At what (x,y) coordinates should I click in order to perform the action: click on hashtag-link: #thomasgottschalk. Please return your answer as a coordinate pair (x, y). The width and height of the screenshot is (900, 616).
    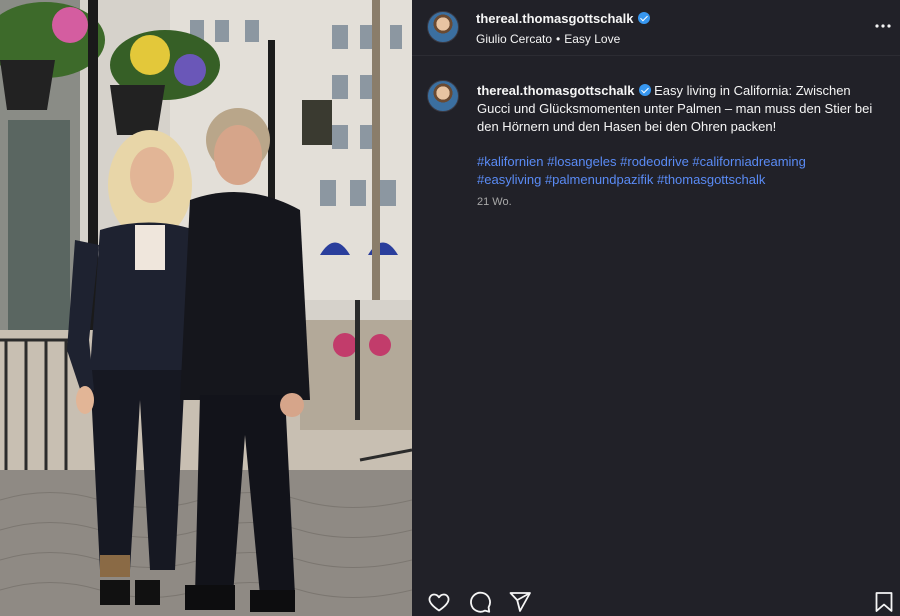
    Looking at the image, I should click on (711, 179).